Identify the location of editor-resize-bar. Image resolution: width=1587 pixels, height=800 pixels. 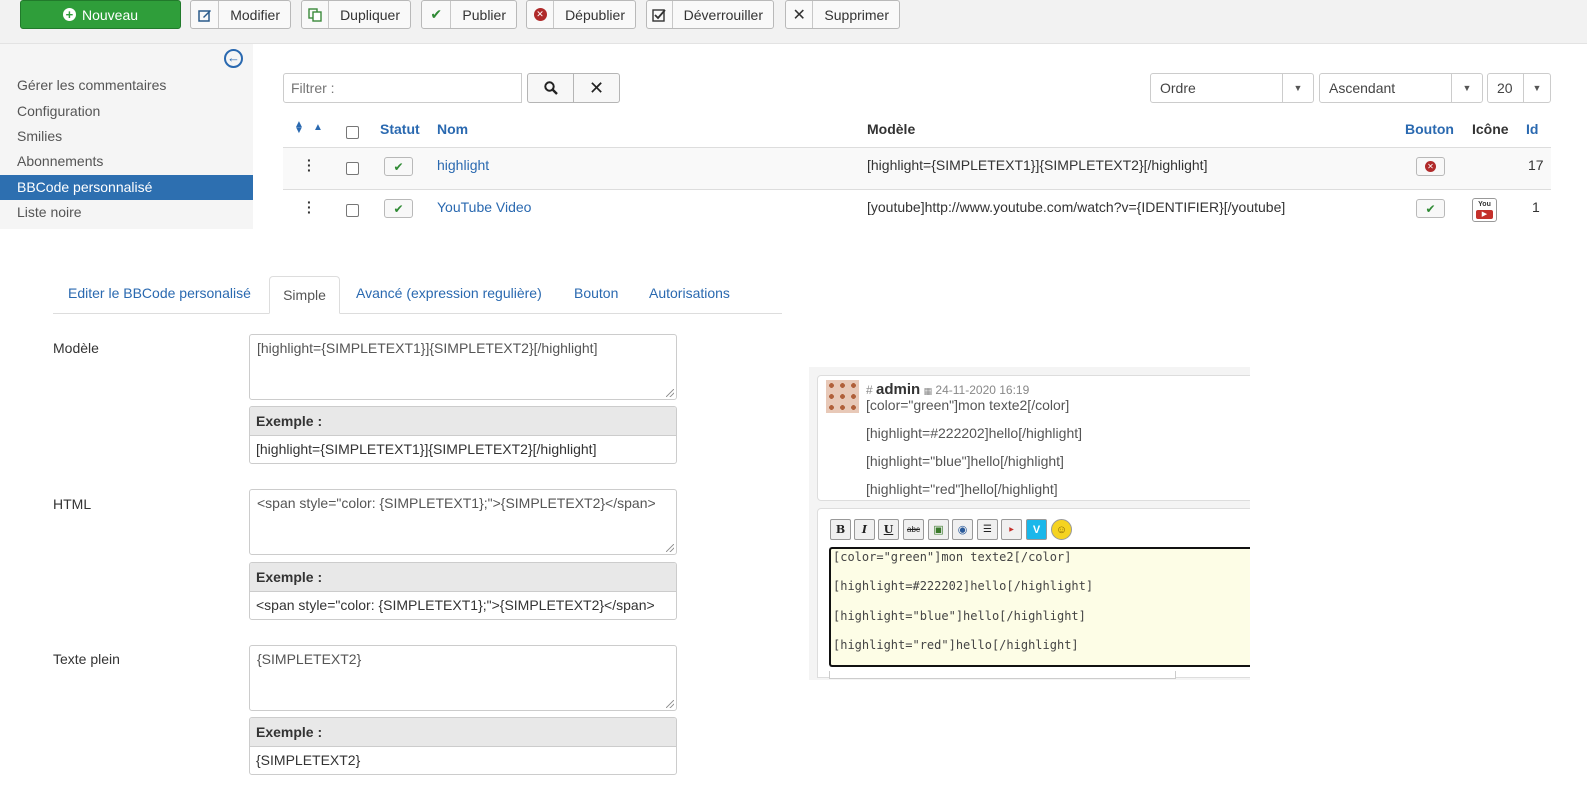
(1002, 675).